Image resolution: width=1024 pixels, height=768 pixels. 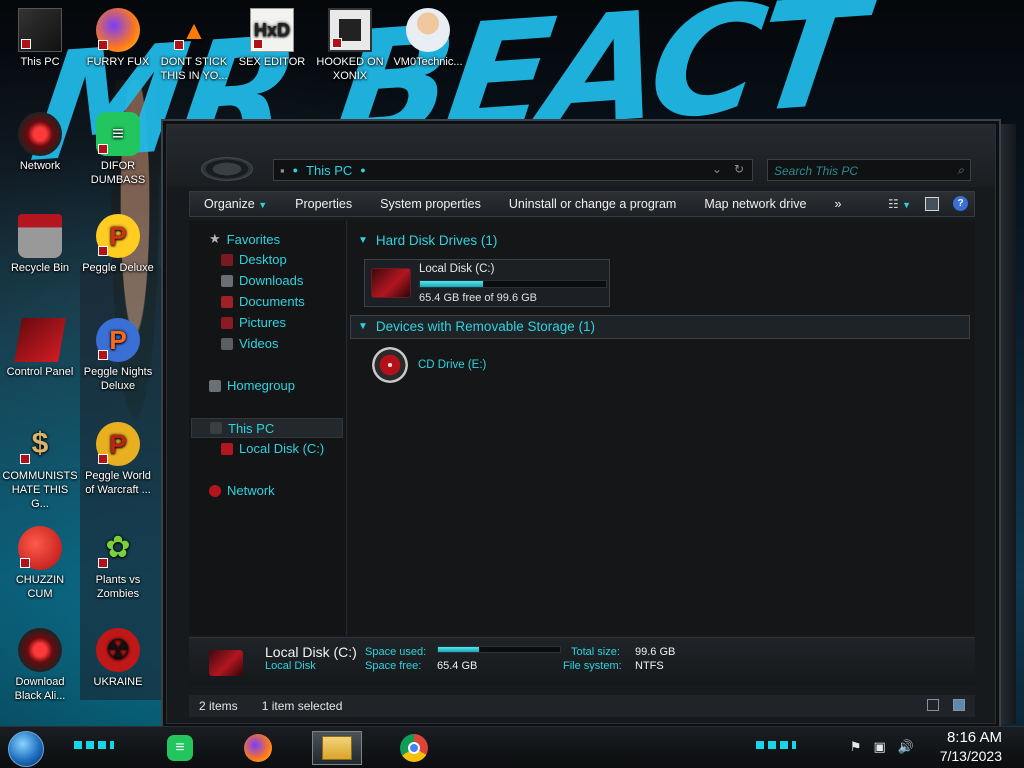 I want to click on nav-downloads: Downloads, so click(x=262, y=280).